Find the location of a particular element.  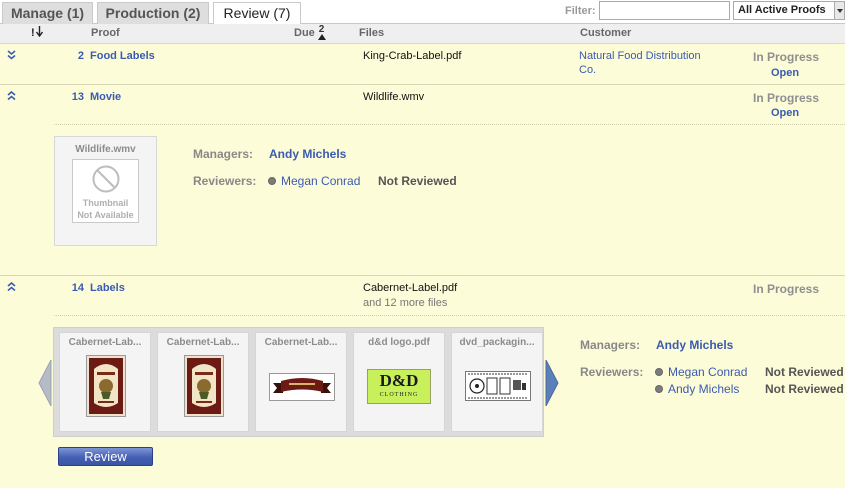

proof-number: 2 is located at coordinates (80, 56).